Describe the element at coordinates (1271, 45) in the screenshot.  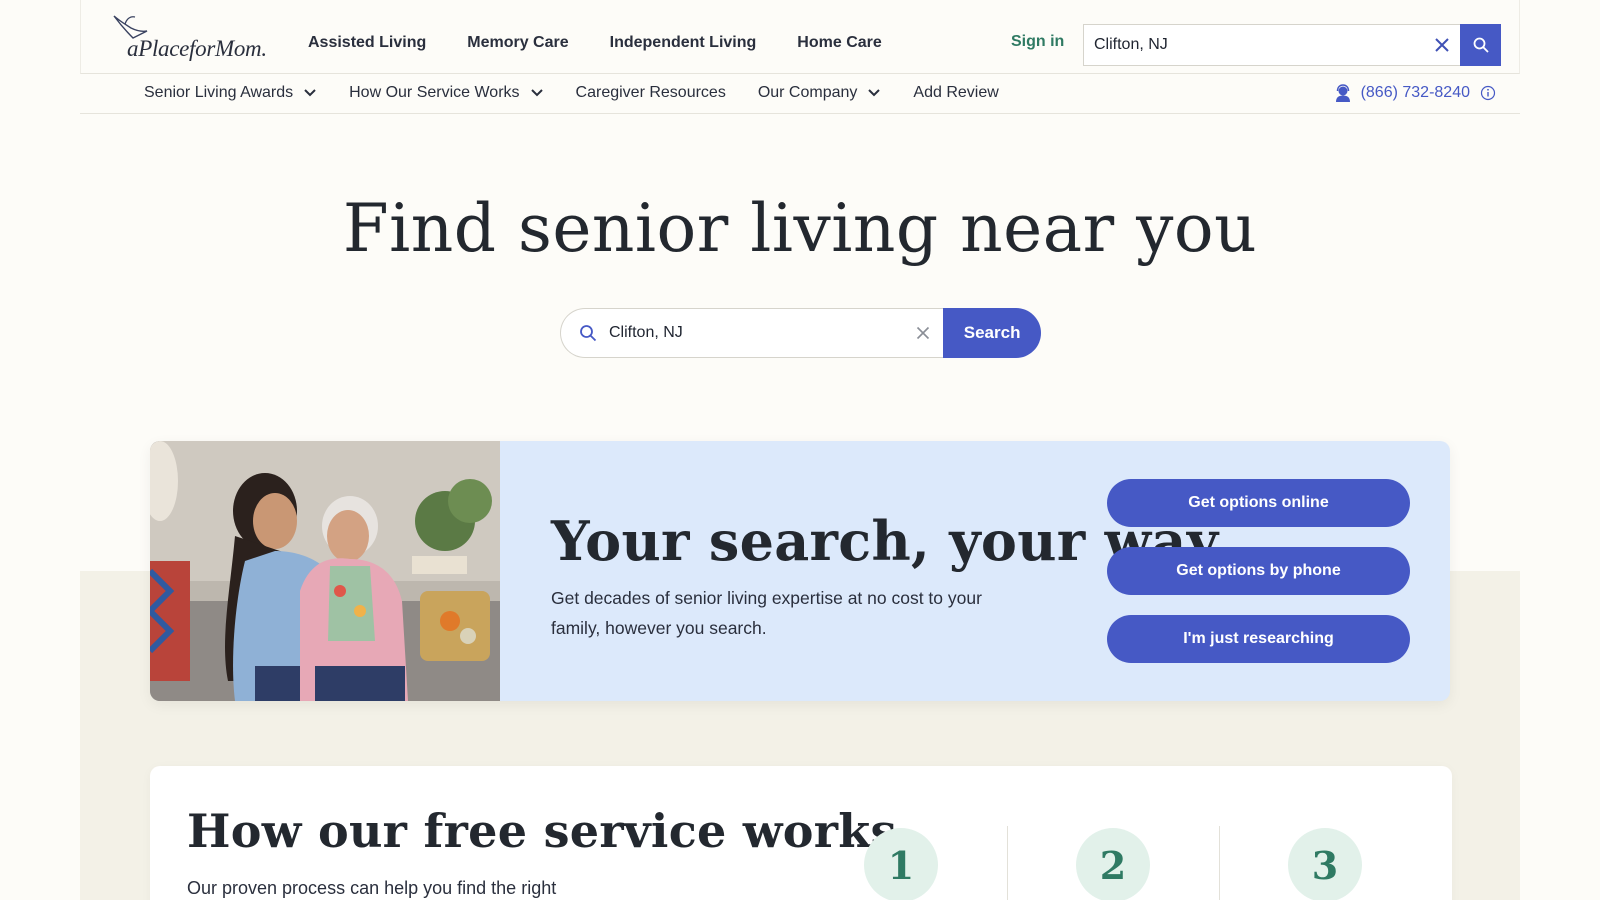
I see `header-search-input: Clifton, NJ` at that location.